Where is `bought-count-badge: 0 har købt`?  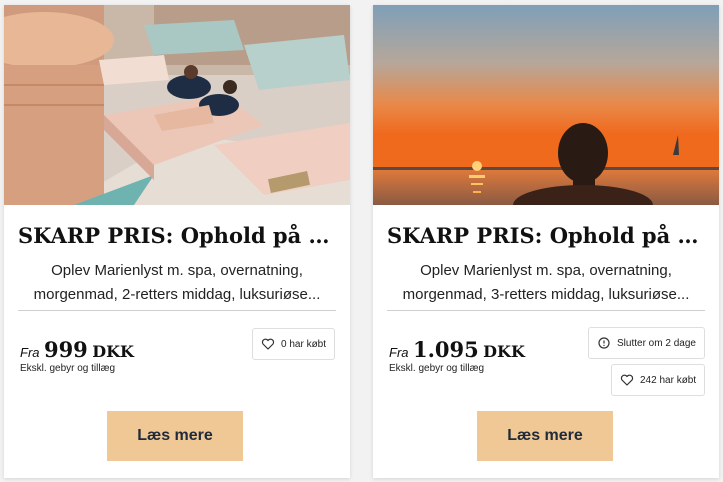
bought-count-badge: 0 har købt is located at coordinates (294, 344).